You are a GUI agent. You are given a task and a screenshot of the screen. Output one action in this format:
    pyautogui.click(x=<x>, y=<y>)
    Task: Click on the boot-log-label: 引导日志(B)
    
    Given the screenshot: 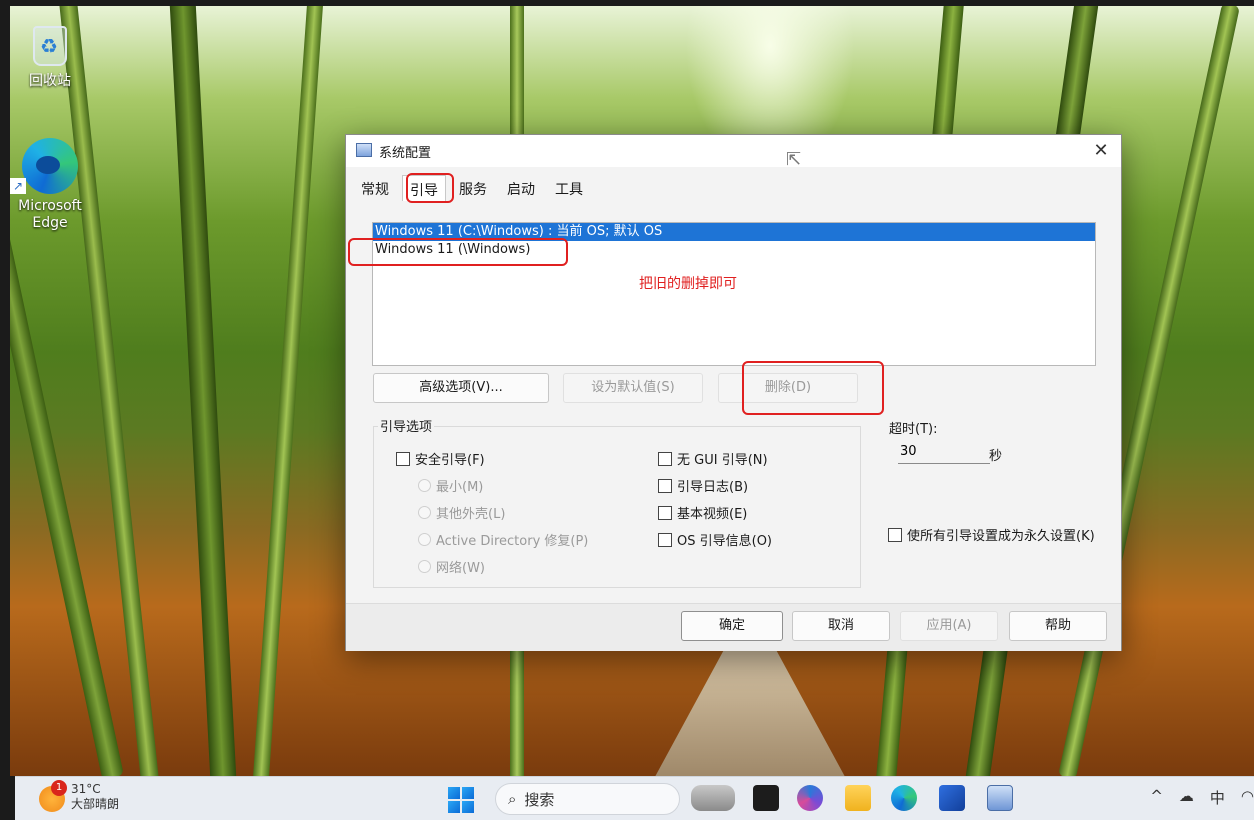 What is the action you would take?
    pyautogui.click(x=713, y=487)
    